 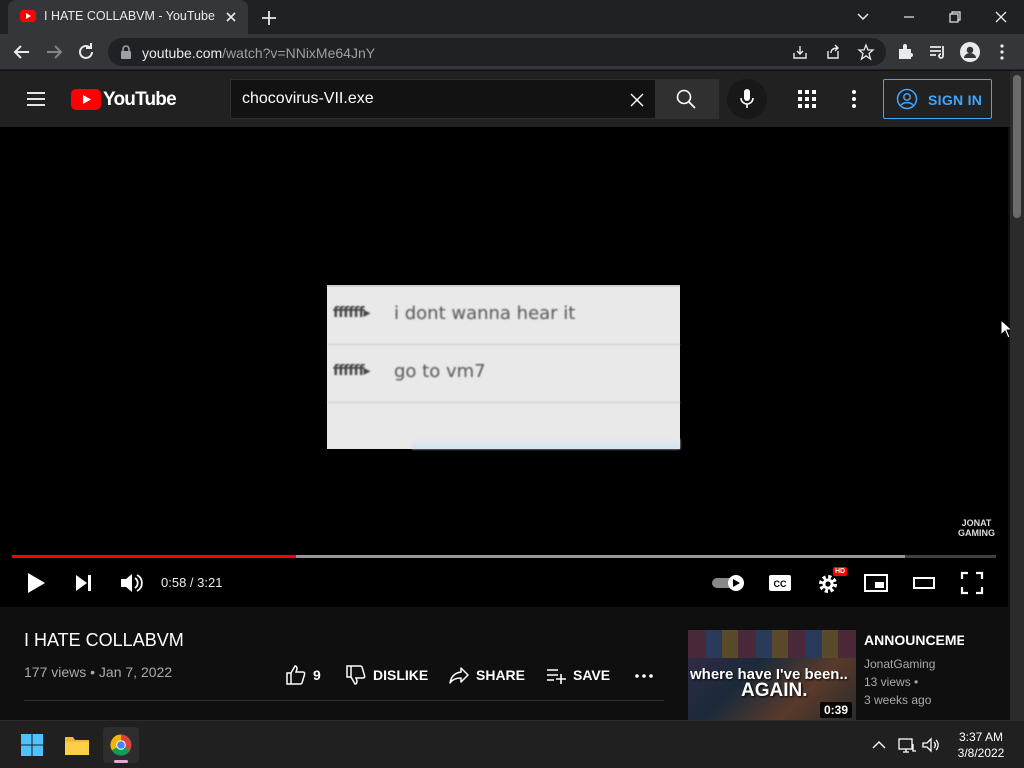 What do you see at coordinates (938, 52) in the screenshot?
I see `media-control-icon` at bounding box center [938, 52].